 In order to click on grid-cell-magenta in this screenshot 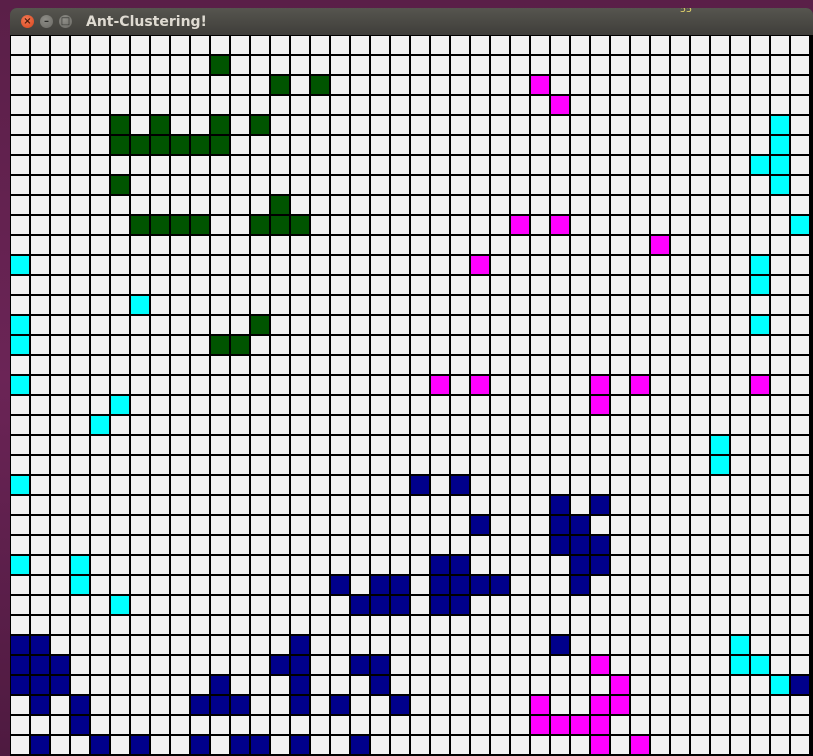, I will do `click(600, 665)`.